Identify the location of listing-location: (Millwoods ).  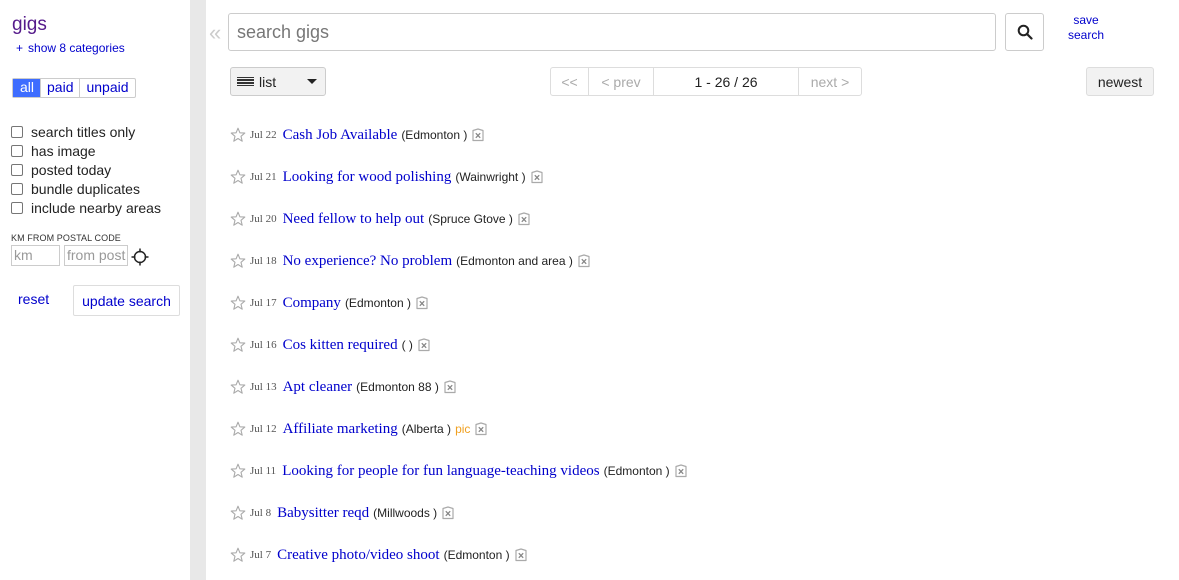
(405, 513).